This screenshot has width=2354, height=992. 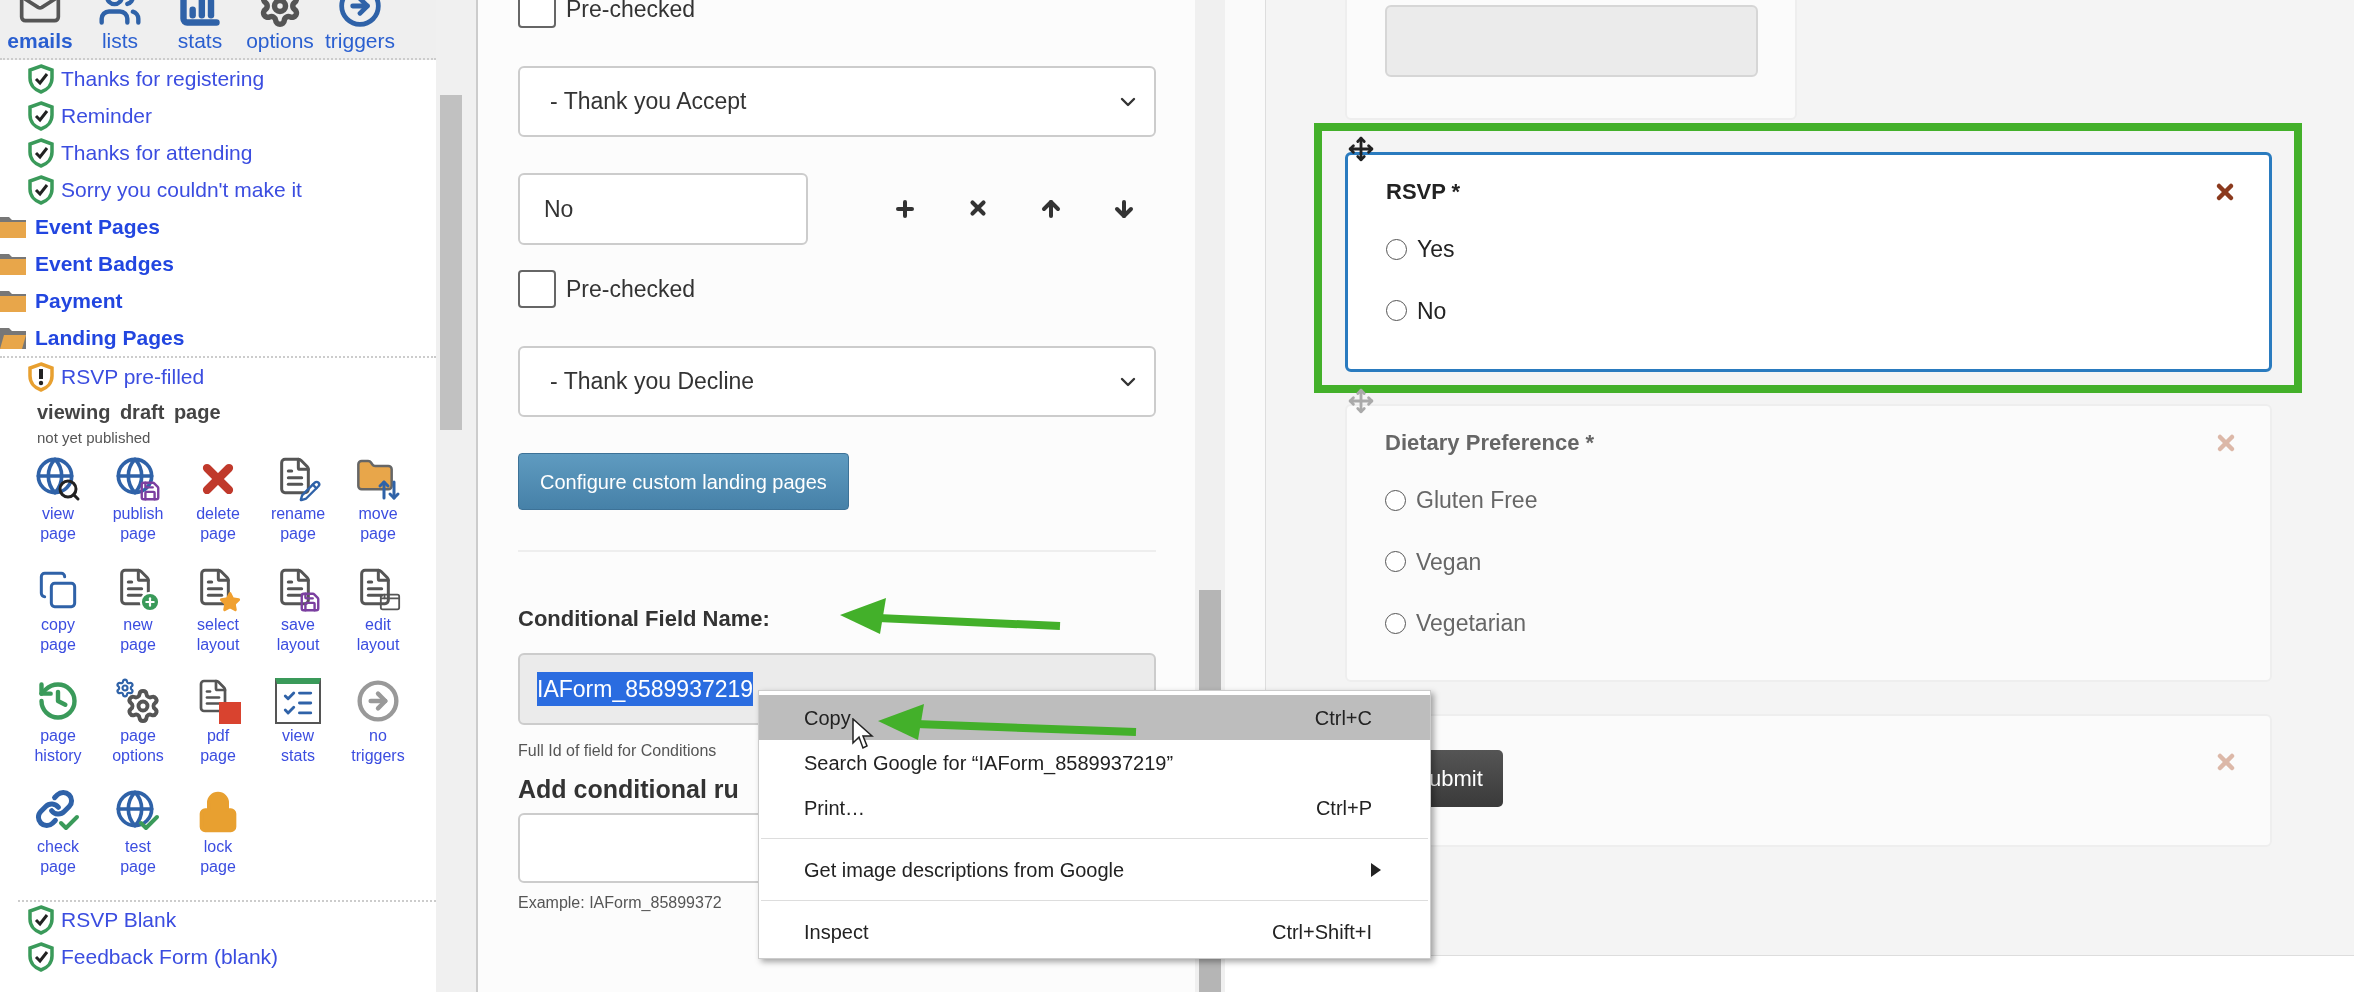 I want to click on page-status: not yet published, so click(x=94, y=438).